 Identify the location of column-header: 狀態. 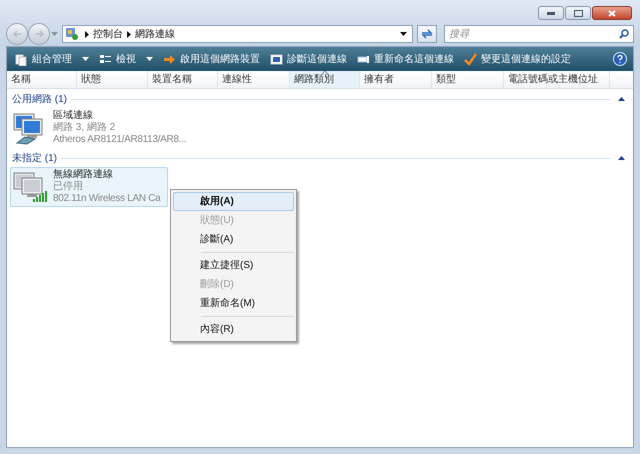
(112, 79).